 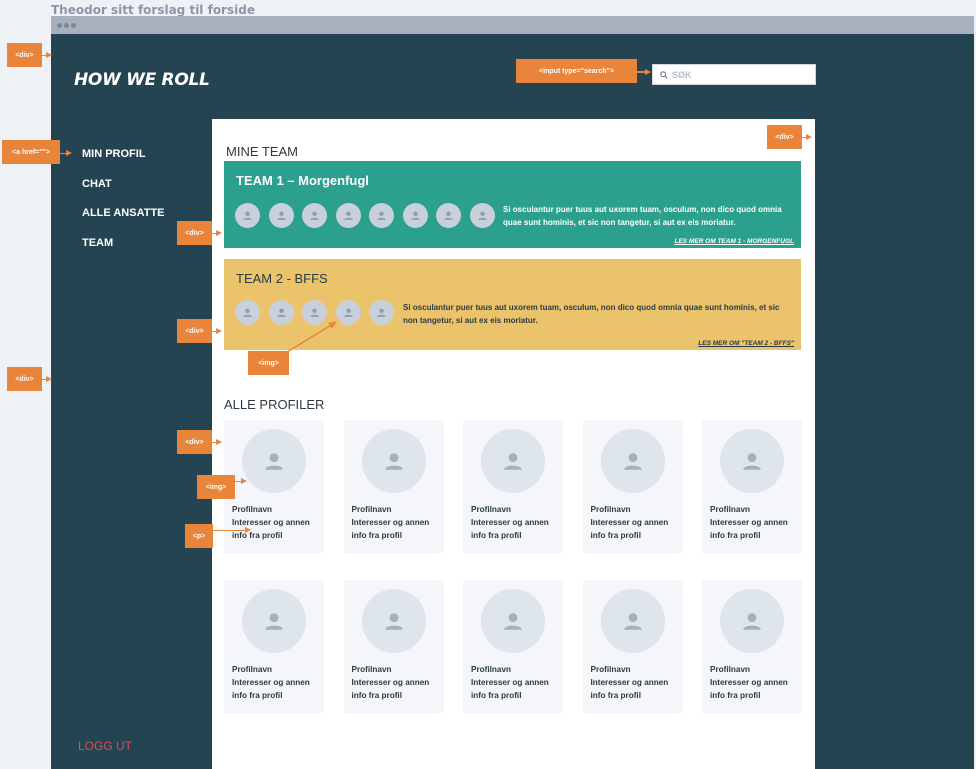 What do you see at coordinates (746, 343) in the screenshot?
I see `team-more-link: LES MER OM "TEAM 2 - BFFS"` at bounding box center [746, 343].